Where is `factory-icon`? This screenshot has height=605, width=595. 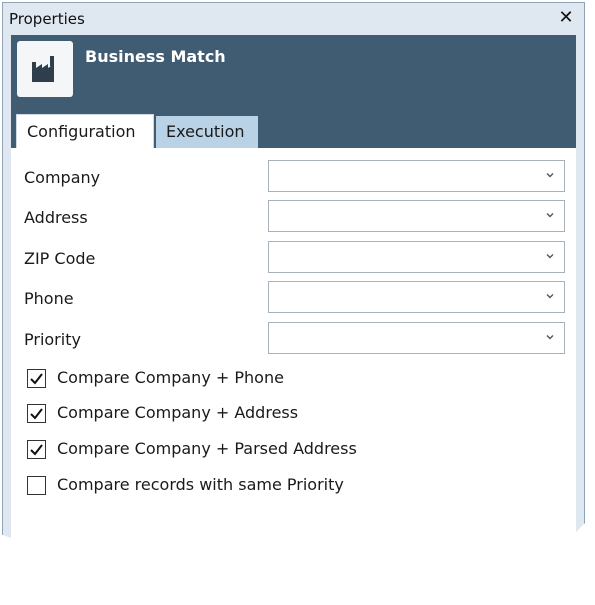 factory-icon is located at coordinates (45, 69).